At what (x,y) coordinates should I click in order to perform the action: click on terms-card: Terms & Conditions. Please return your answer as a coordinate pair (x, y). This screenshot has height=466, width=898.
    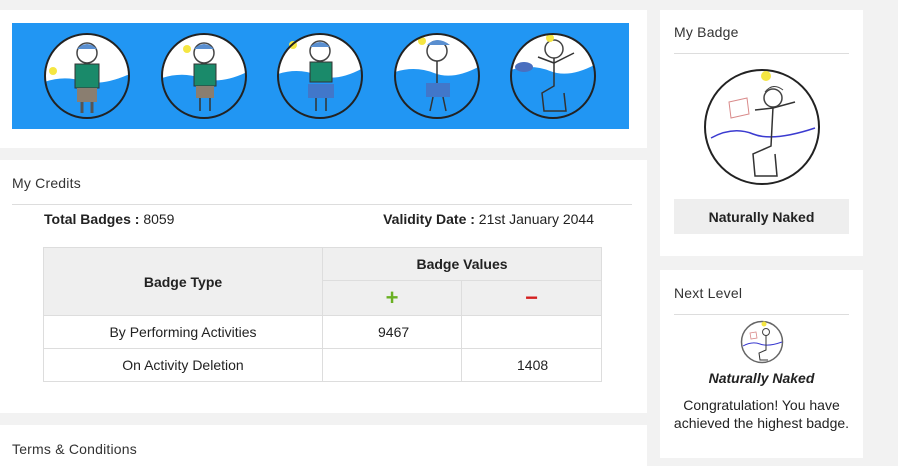
    Looking at the image, I should click on (323, 445).